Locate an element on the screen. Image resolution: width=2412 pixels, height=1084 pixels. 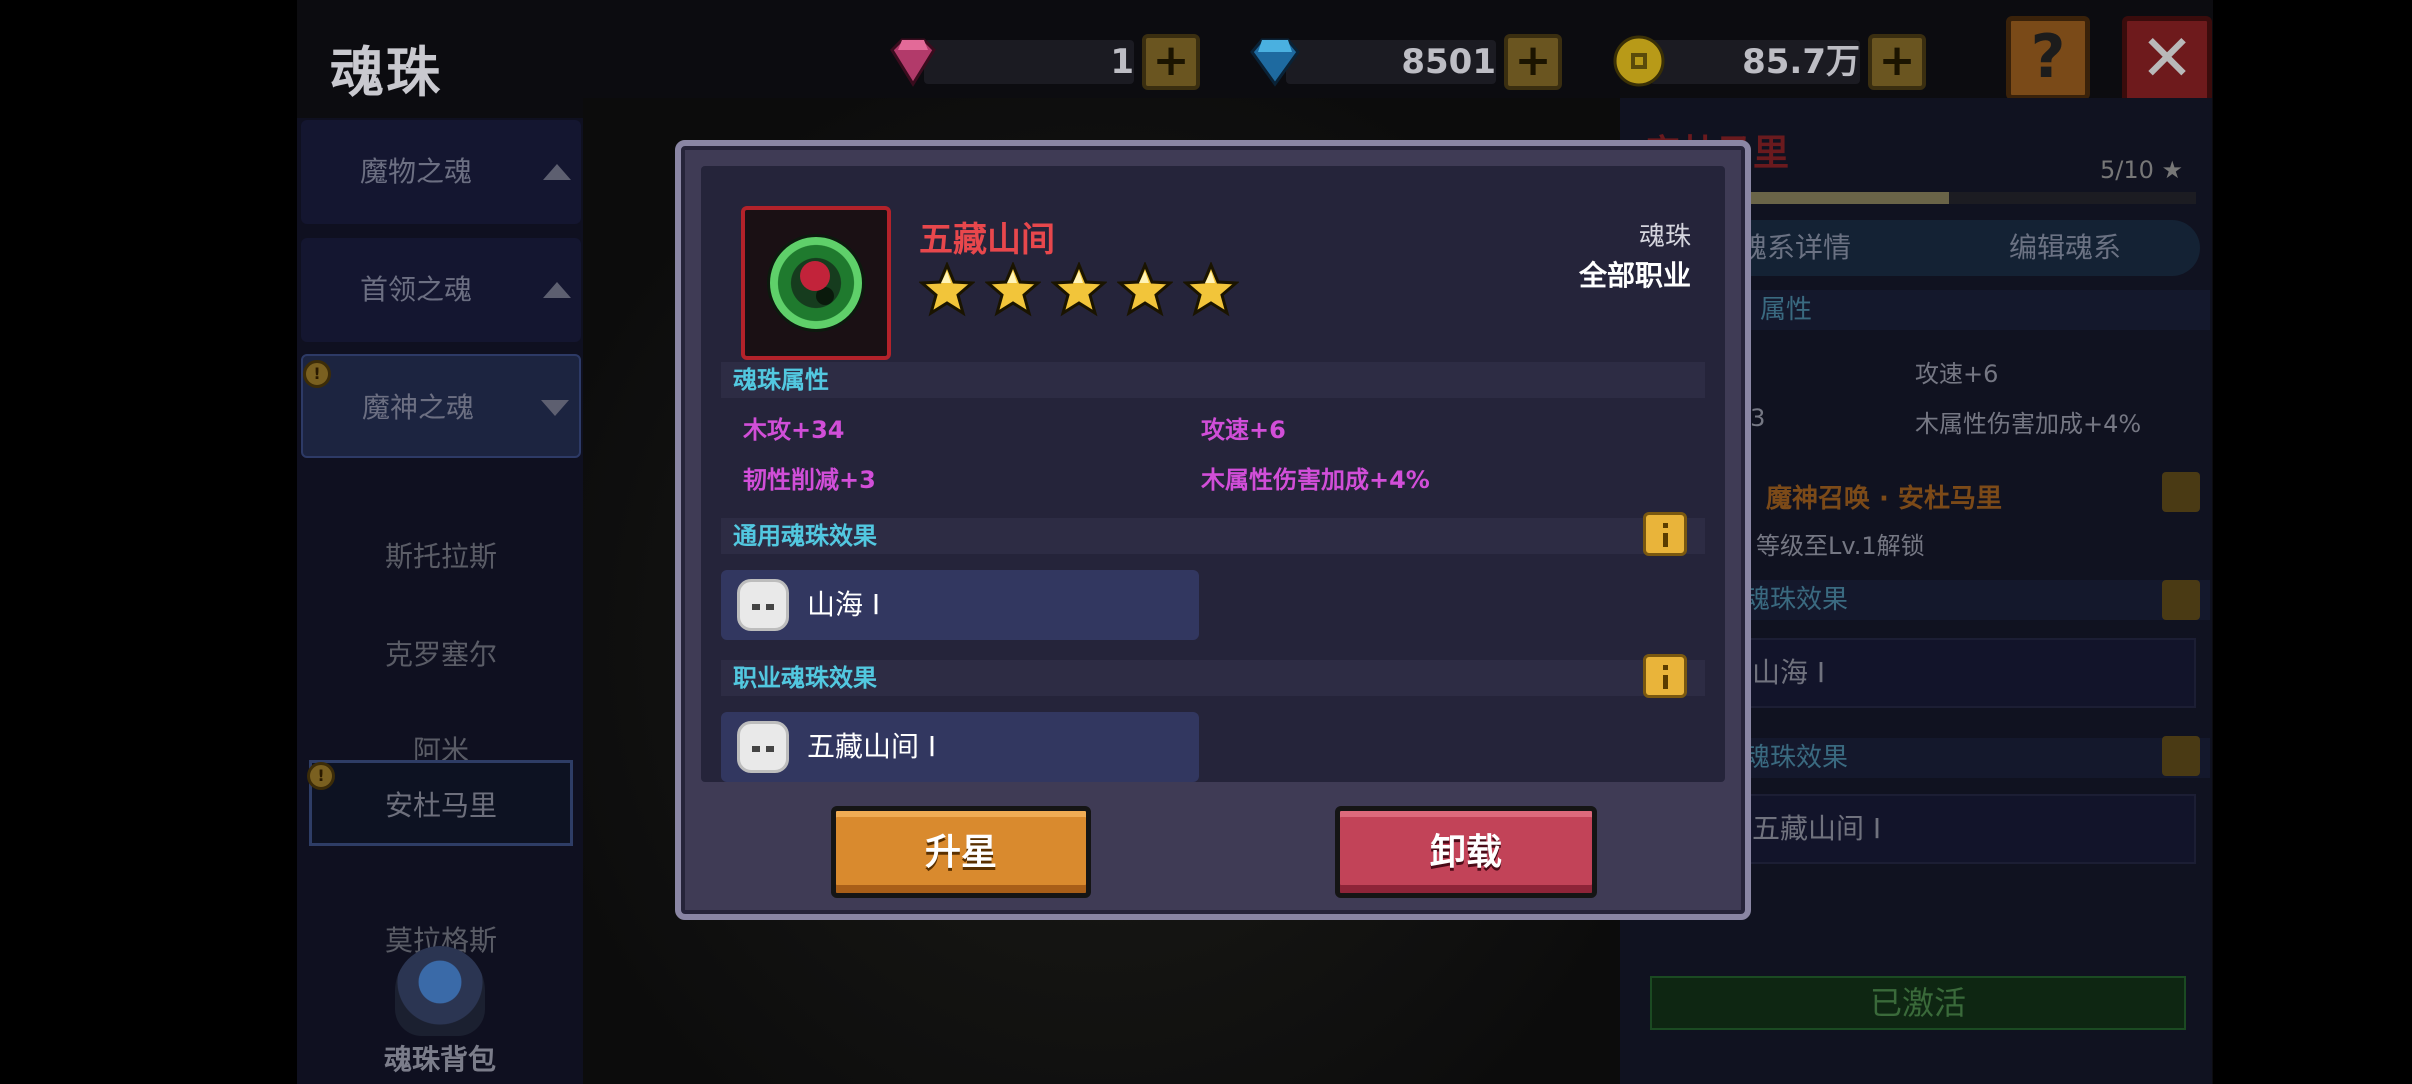
add-pink-gem-button: + is located at coordinates (1171, 62).